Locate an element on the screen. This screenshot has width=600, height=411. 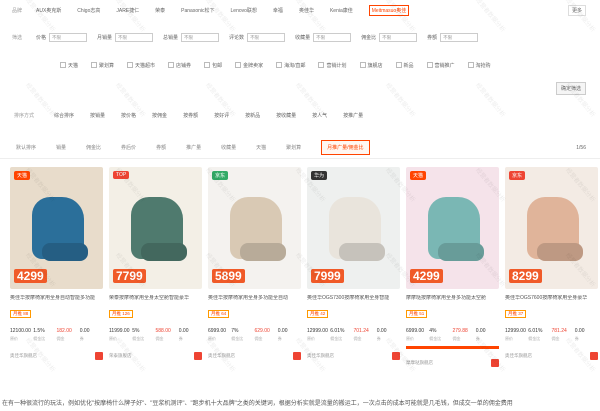
brand-option: Lenovo联想 is located at coordinates (244, 10).